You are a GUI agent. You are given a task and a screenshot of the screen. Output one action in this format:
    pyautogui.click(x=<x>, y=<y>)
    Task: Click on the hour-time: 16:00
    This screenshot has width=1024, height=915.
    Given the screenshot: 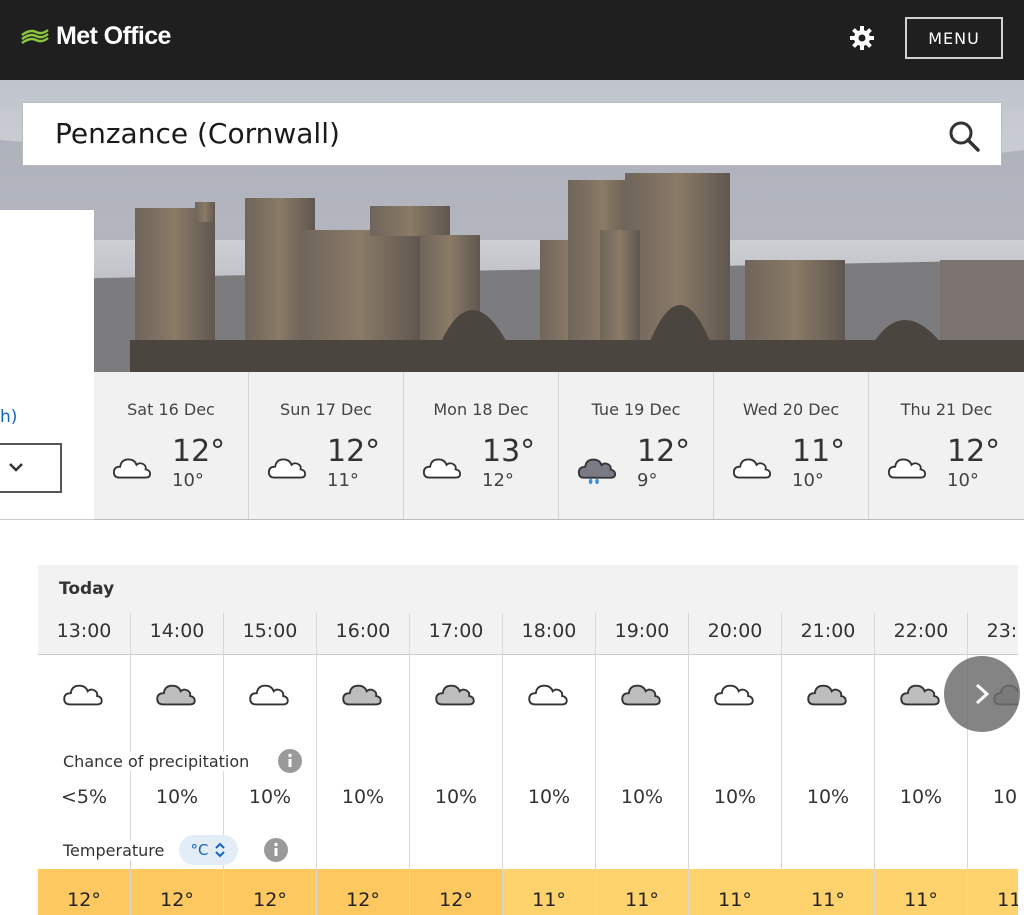 What is the action you would take?
    pyautogui.click(x=363, y=634)
    